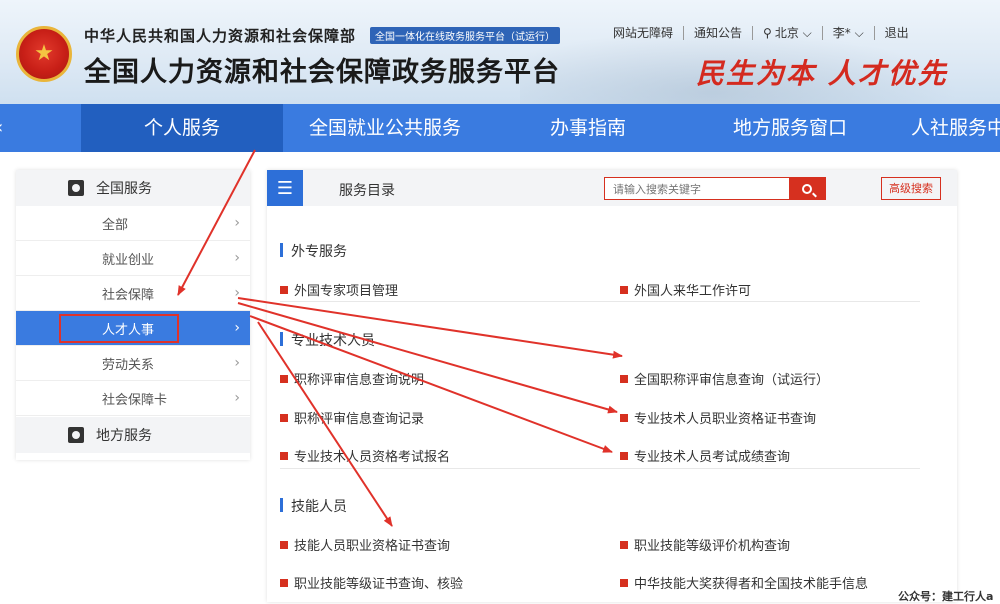 The image size is (1000, 604). Describe the element at coordinates (220, 36) in the screenshot. I see `ministry-name: 中华人民共和国人力资源和社会保障部` at that location.